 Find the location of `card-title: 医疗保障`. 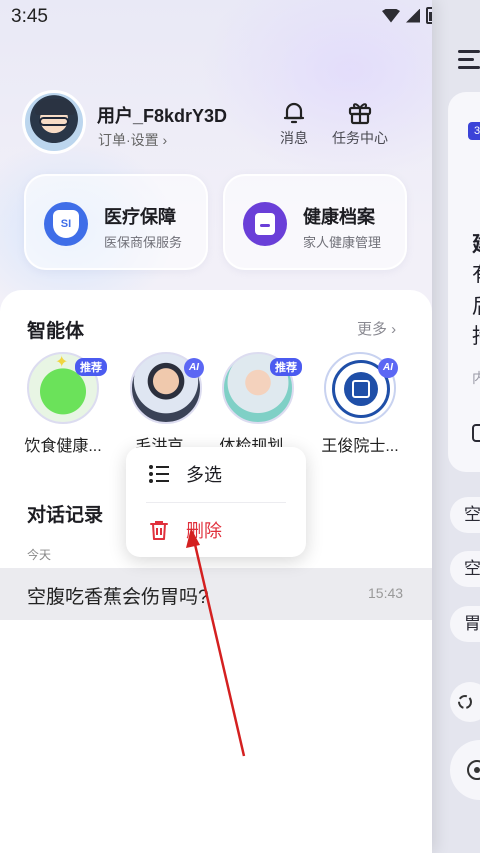

card-title: 医疗保障 is located at coordinates (140, 217).